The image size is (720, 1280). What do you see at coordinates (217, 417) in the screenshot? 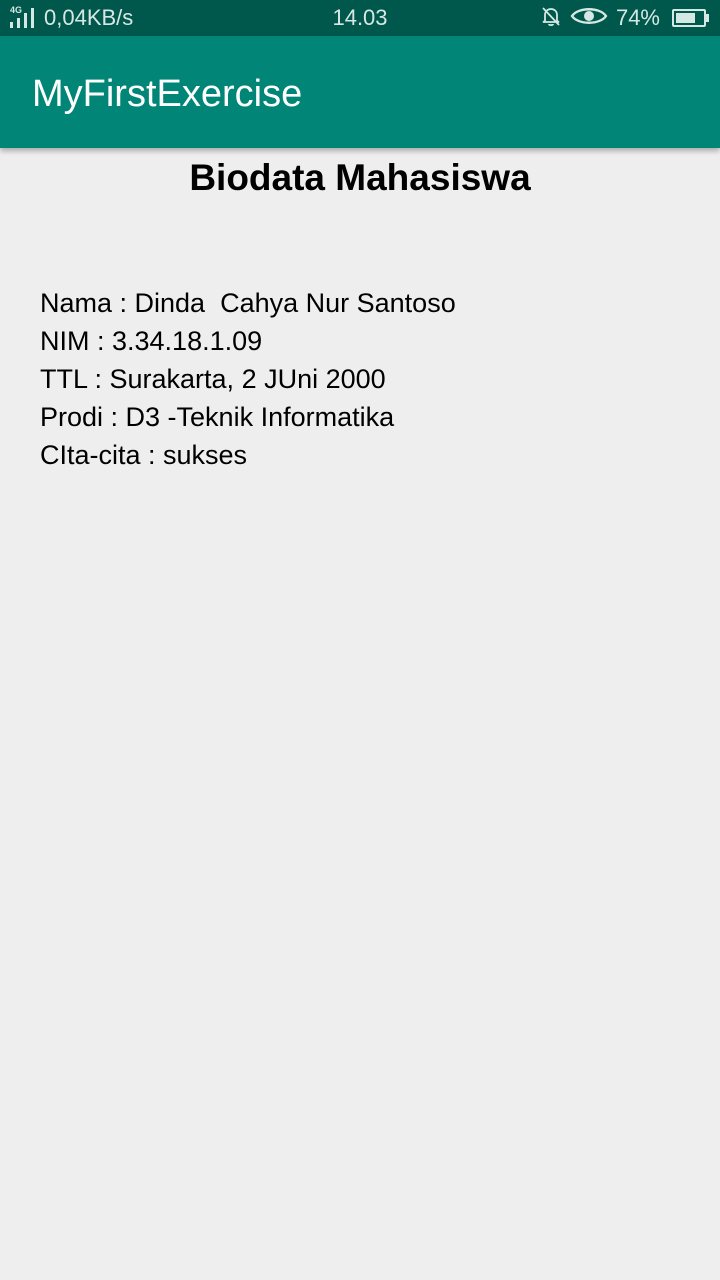
I see `biodata-program: Prodi : D3 -Teknik Informatika` at bounding box center [217, 417].